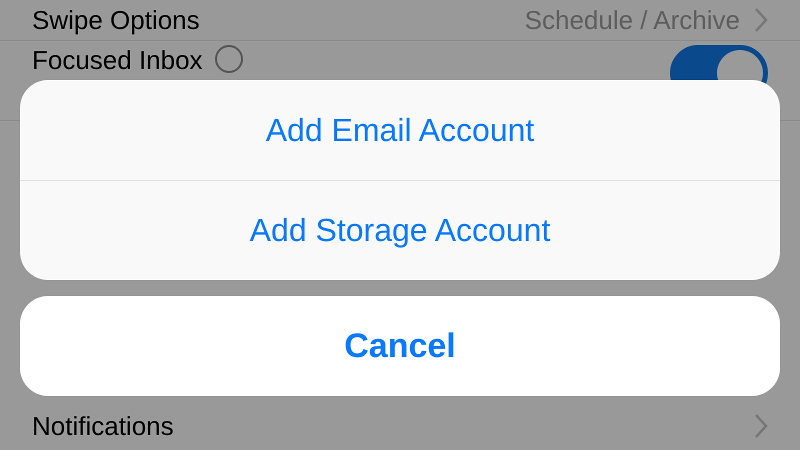 The width and height of the screenshot is (800, 450). I want to click on row-label: Swipe Options, so click(116, 20).